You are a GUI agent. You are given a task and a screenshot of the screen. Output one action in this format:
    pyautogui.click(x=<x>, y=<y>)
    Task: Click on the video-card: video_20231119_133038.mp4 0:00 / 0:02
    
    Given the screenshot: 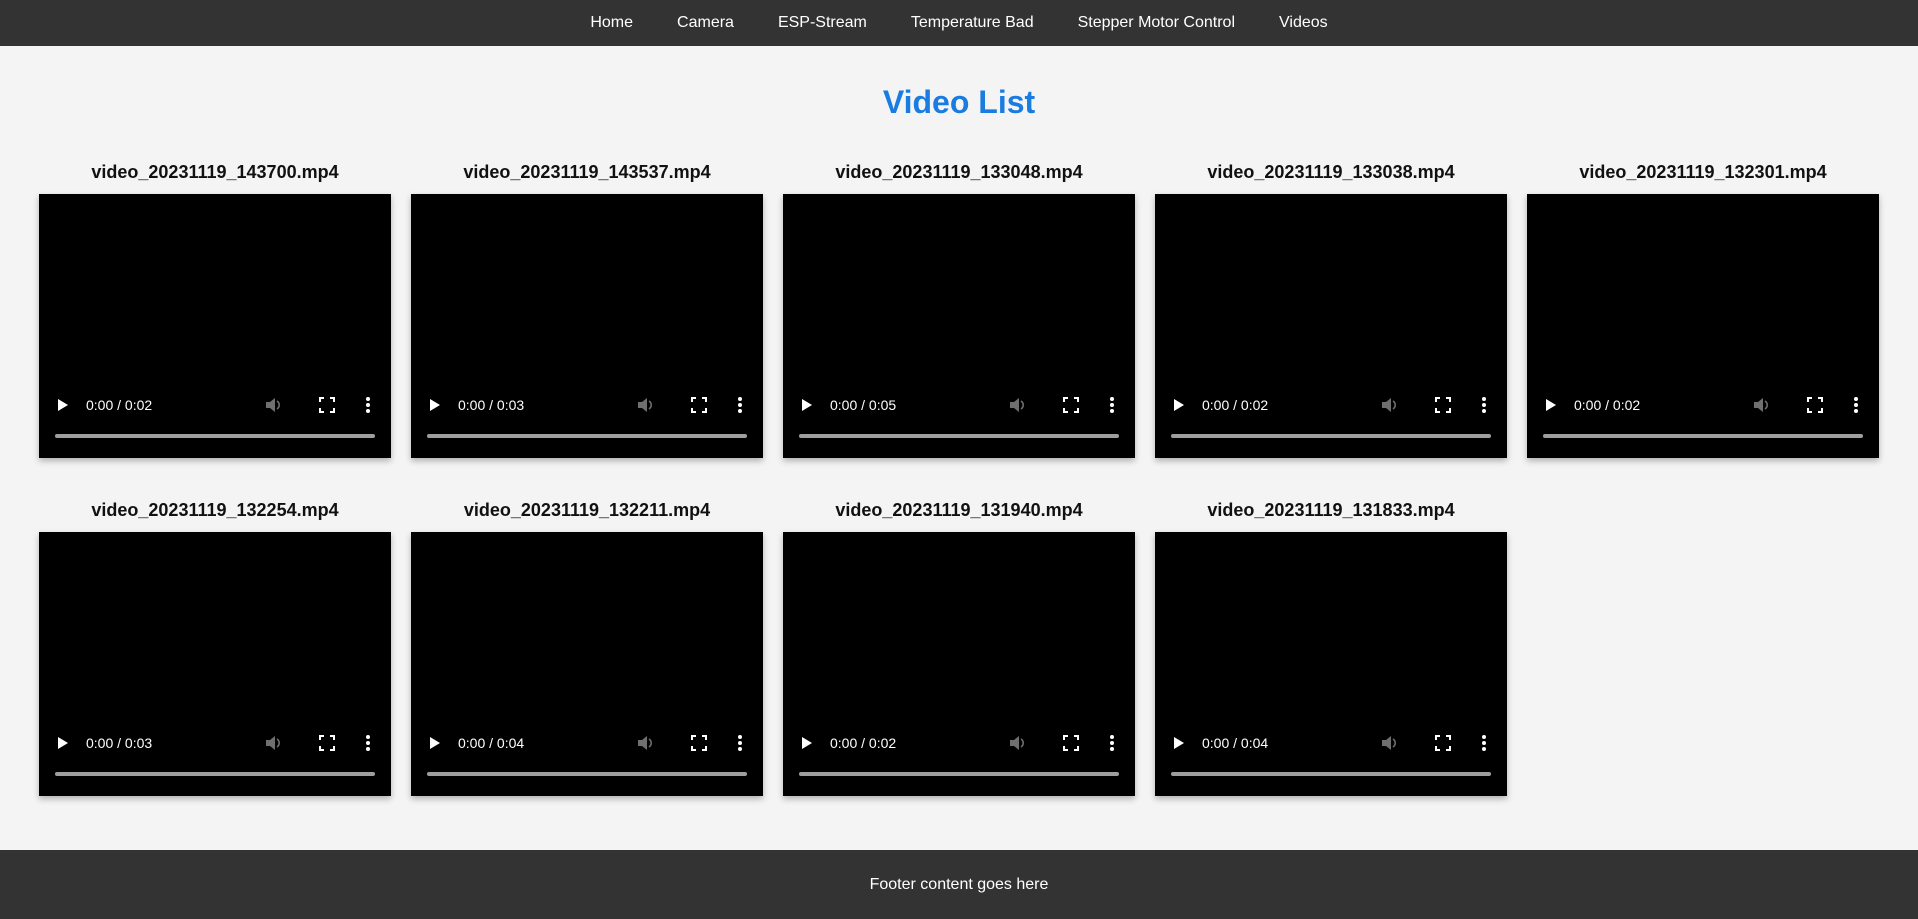 What is the action you would take?
    pyautogui.click(x=1331, y=309)
    